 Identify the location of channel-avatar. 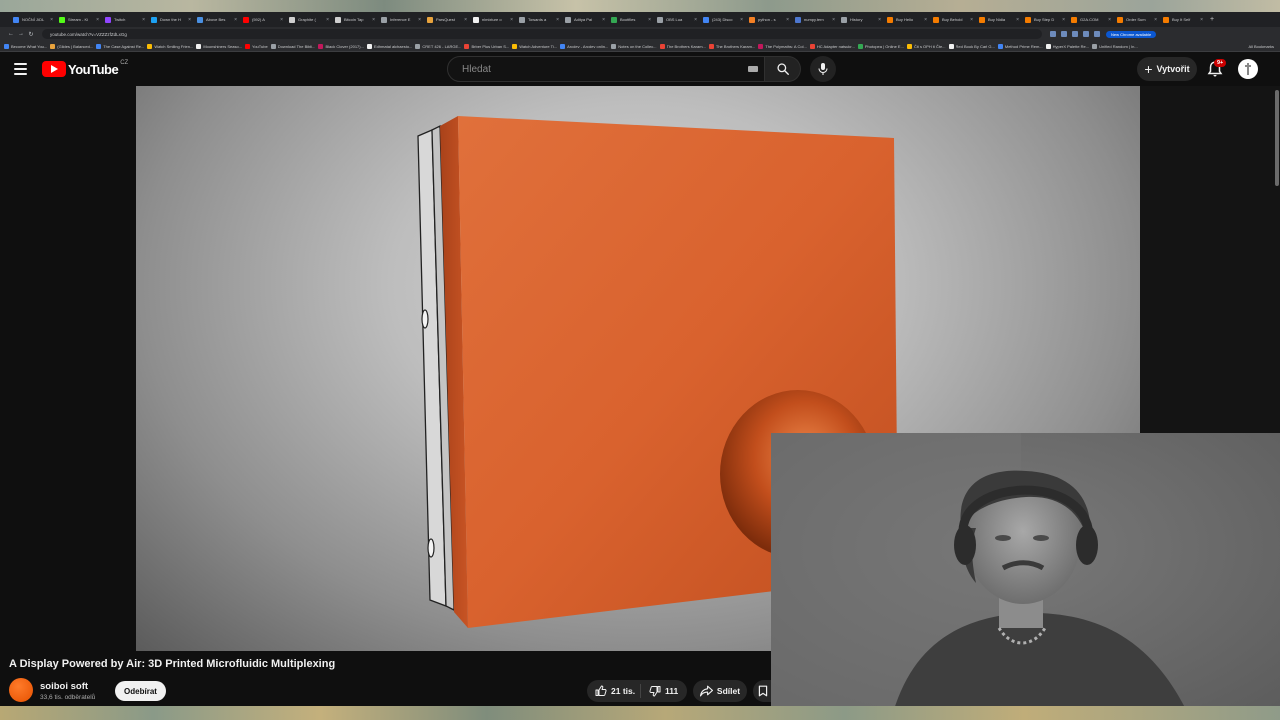
(21, 690).